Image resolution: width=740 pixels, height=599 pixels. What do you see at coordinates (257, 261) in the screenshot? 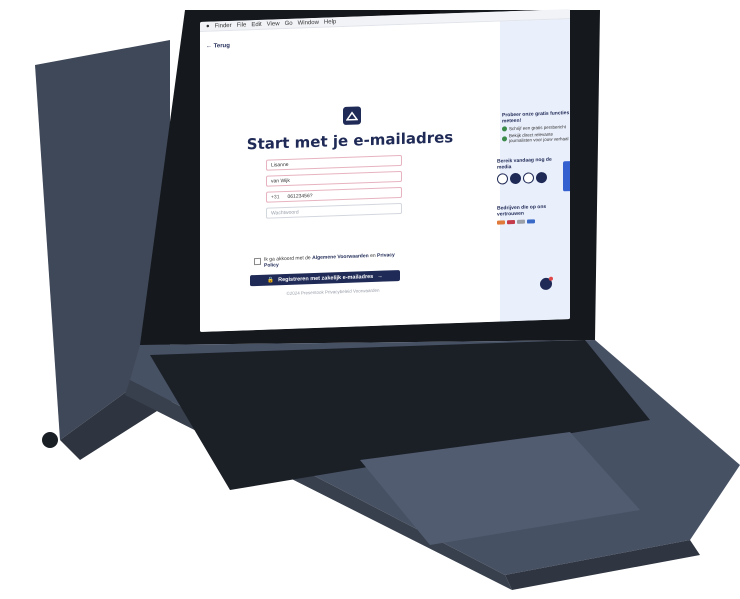
I see `consent-checkbox` at bounding box center [257, 261].